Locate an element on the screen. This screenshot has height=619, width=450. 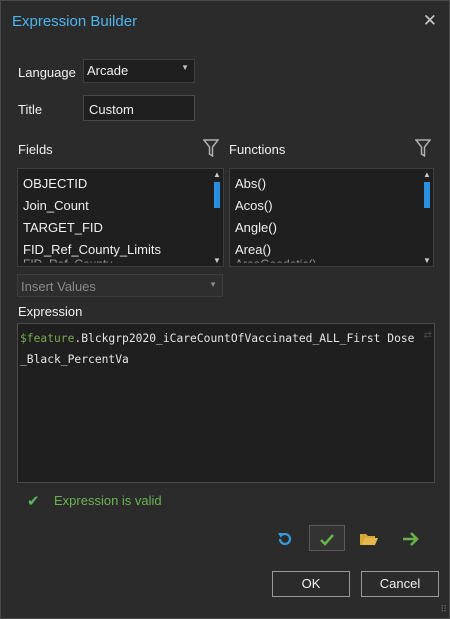
fields-label: Fields is located at coordinates (35, 149).